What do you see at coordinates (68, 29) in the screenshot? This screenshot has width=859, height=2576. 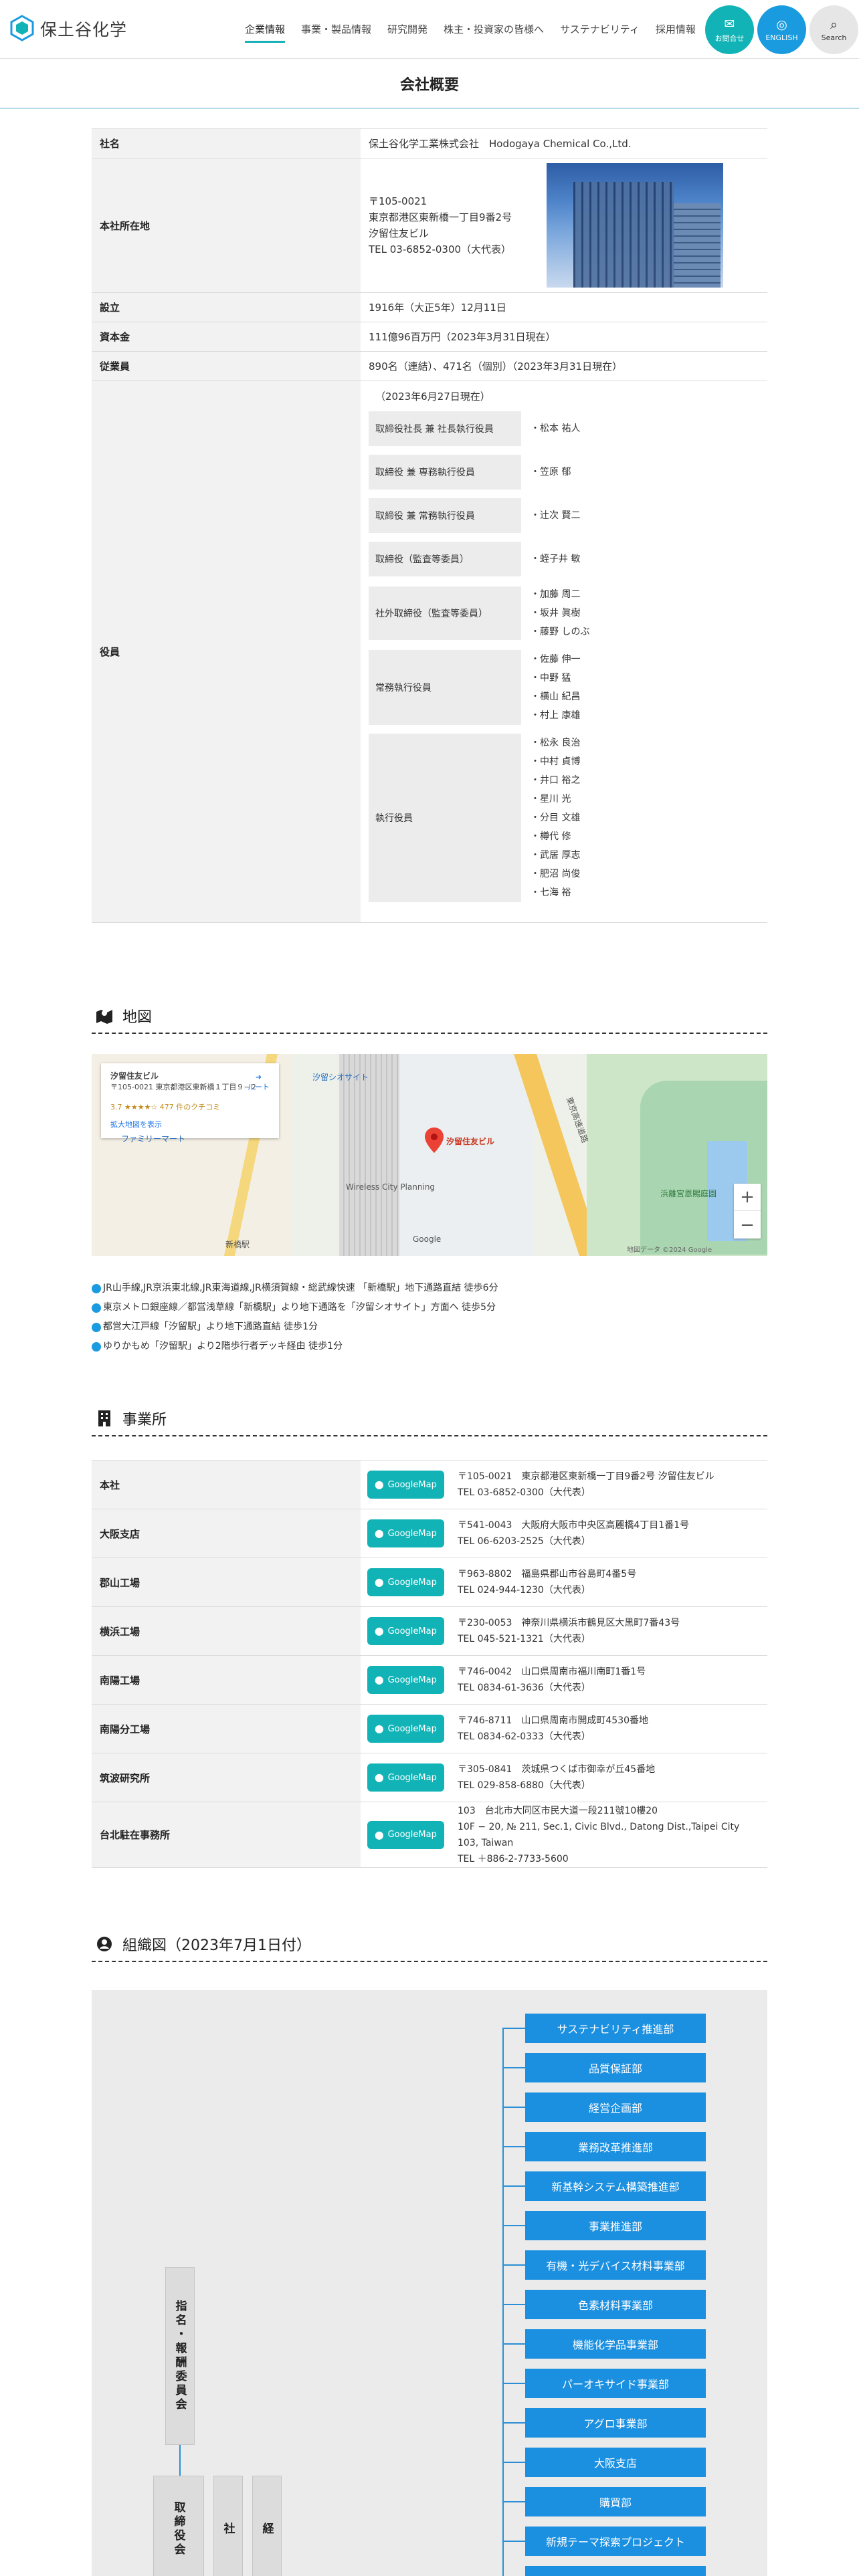 I see `site-logo: 保土谷化学` at bounding box center [68, 29].